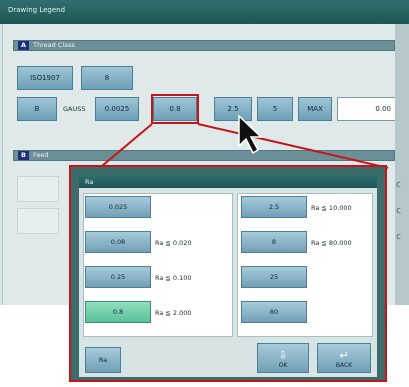 This screenshot has height=387, width=409. I want to click on selected-value-highlight, so click(175, 109).